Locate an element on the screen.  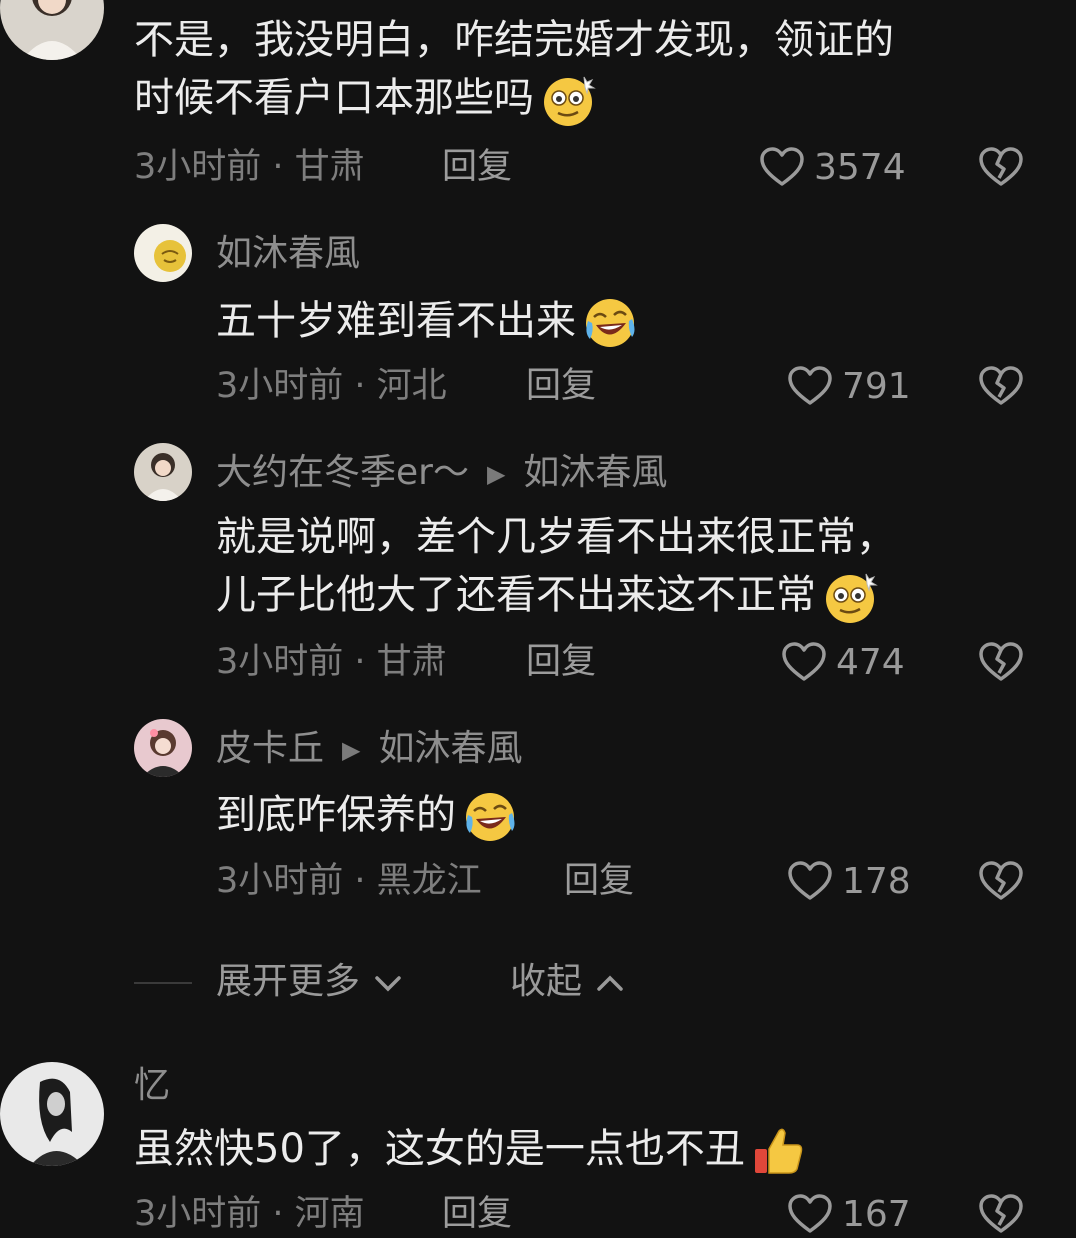
thumbs-up-emoji-icon is located at coordinates (779, 1151).